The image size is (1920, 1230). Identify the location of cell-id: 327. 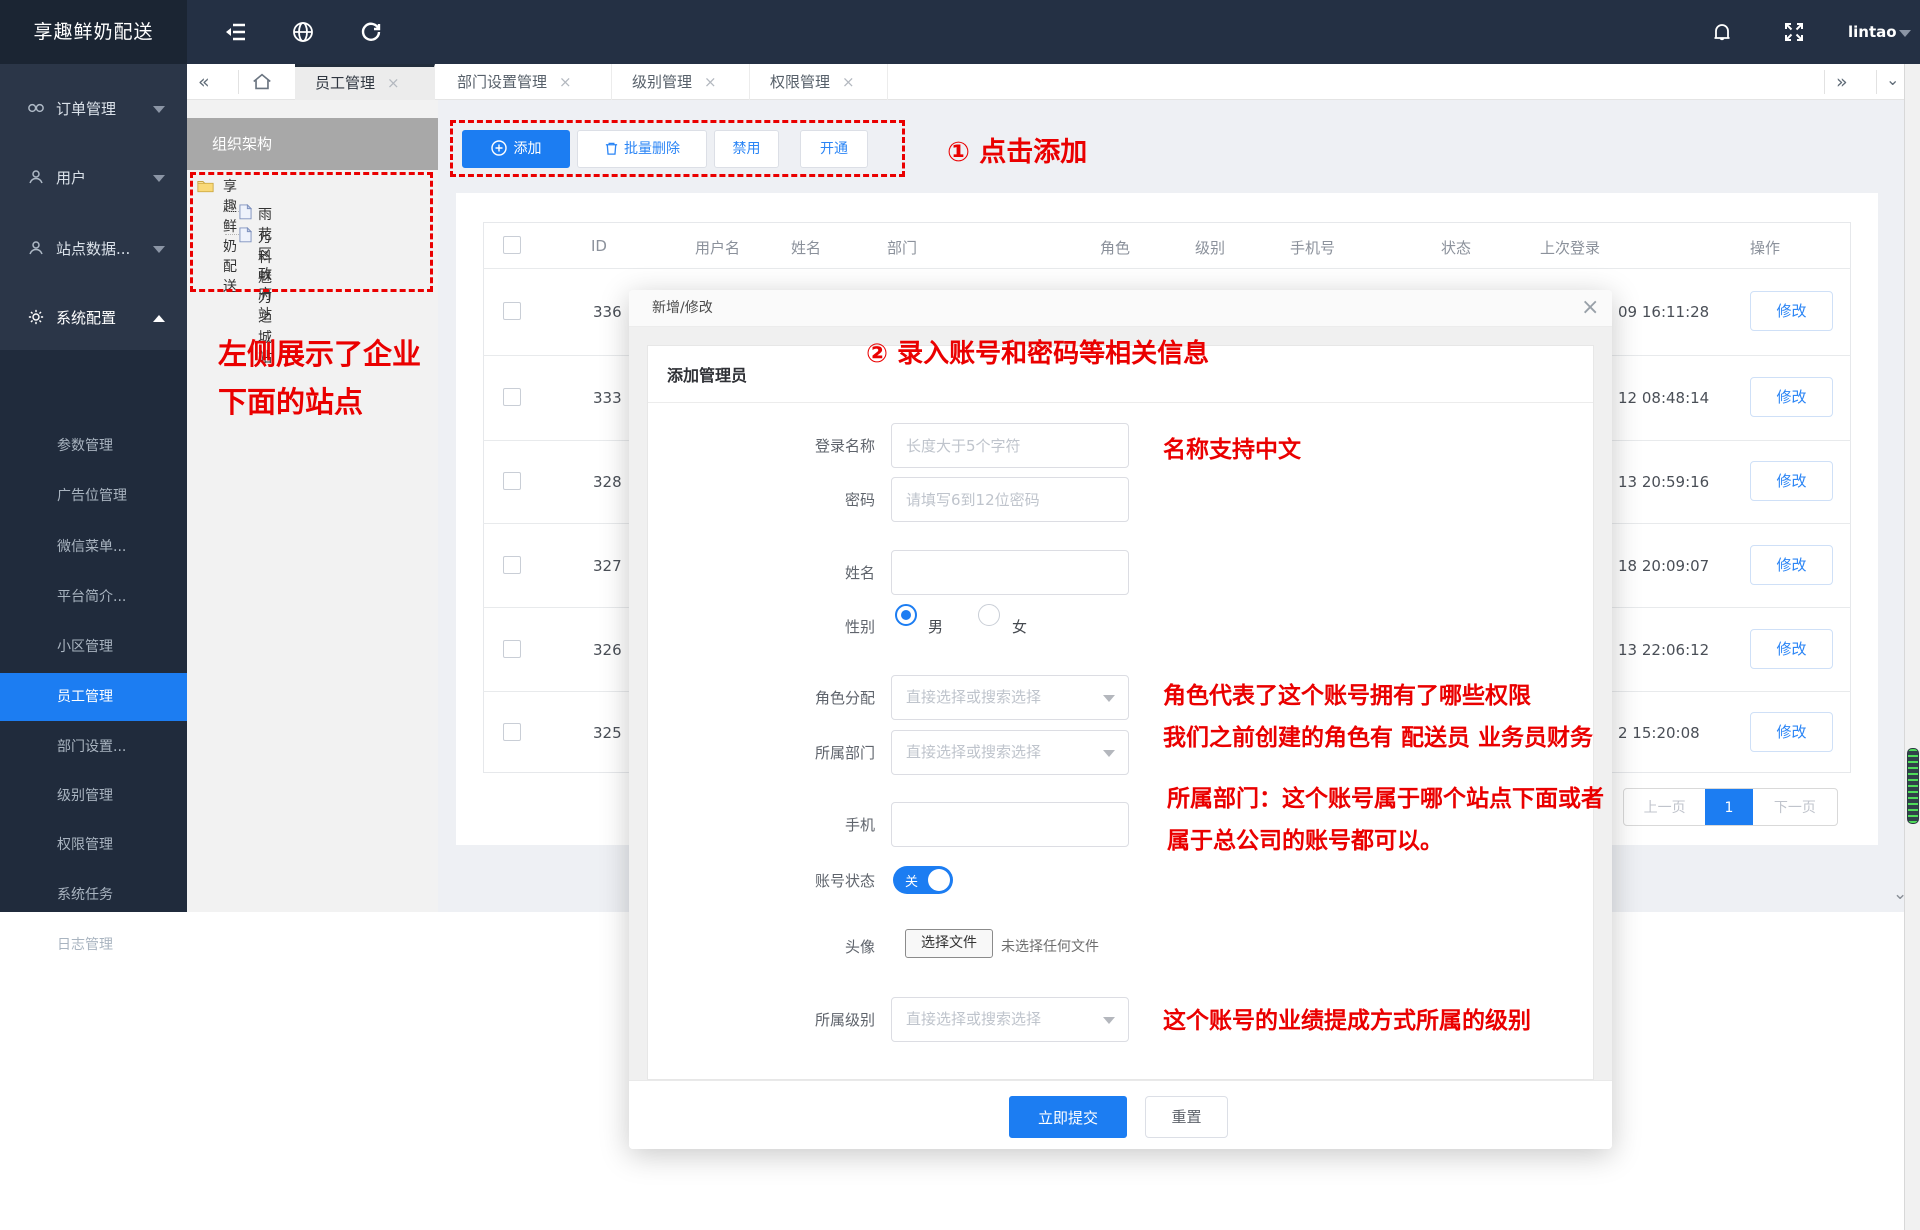
(607, 566).